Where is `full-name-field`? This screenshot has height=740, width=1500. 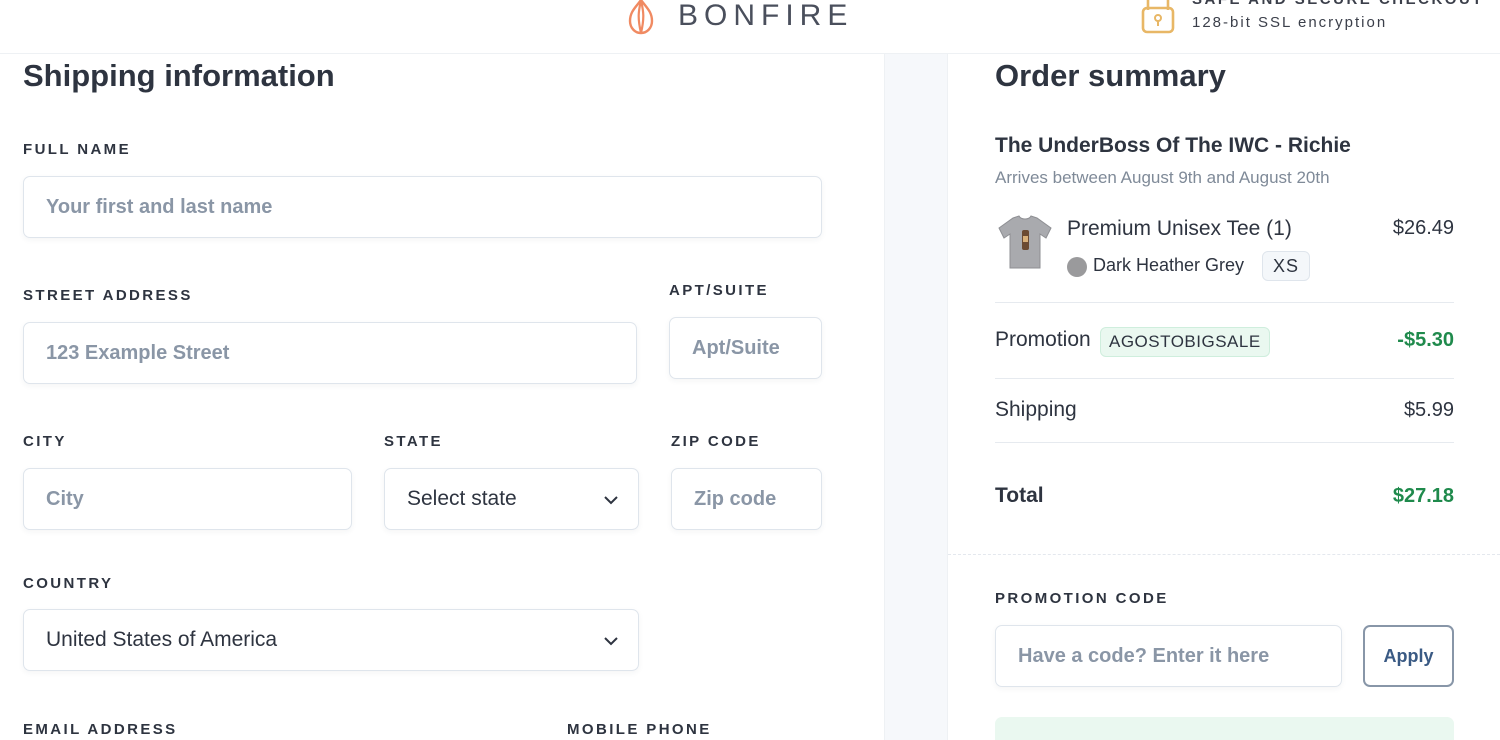 full-name-field is located at coordinates (422, 207).